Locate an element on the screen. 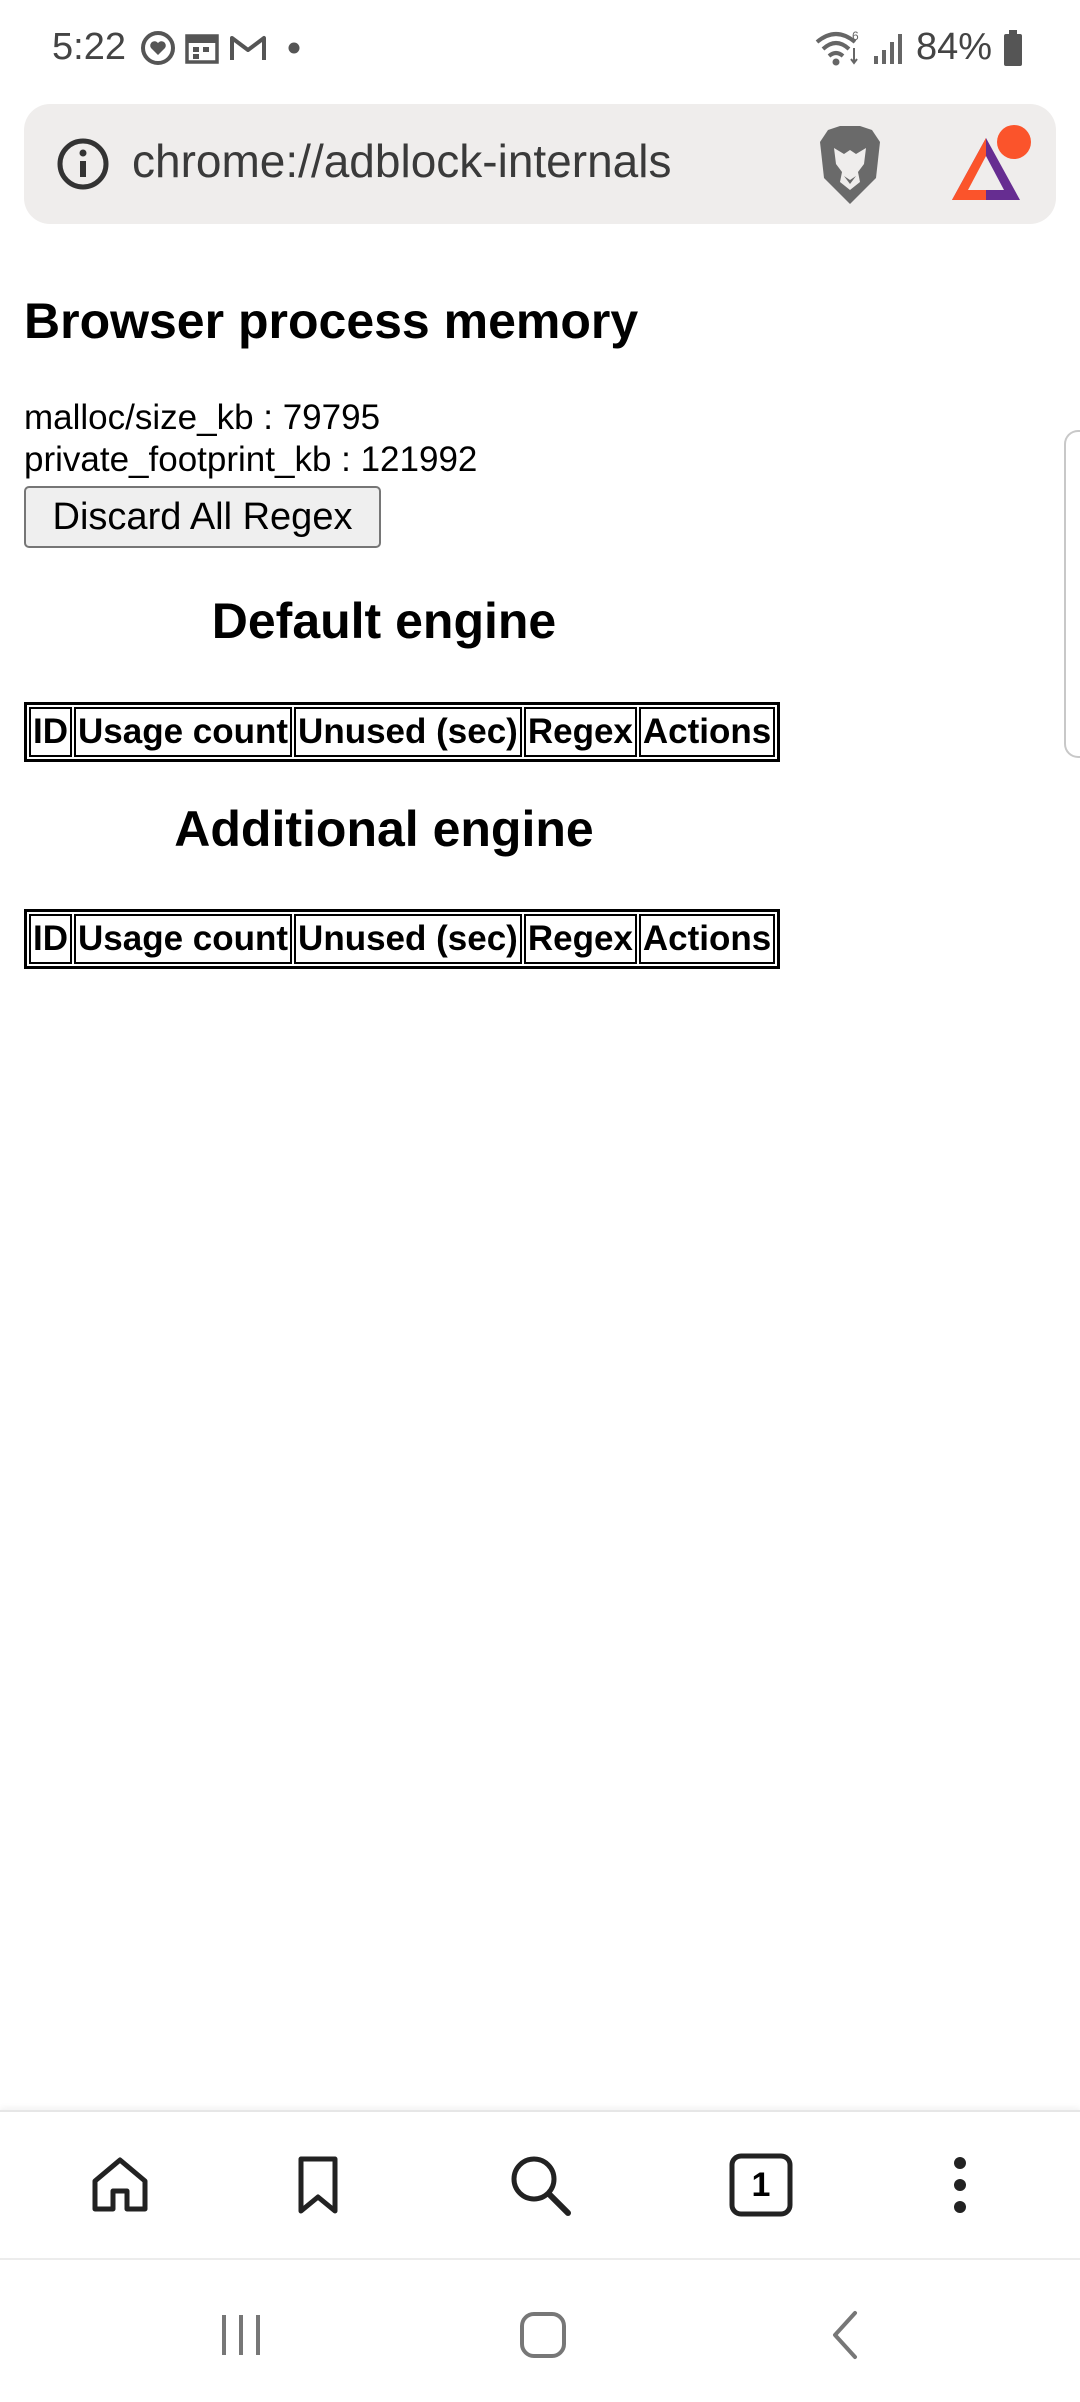 Image resolution: width=1080 pixels, height=2402 pixels. toolbar-search-button is located at coordinates (540, 2185).